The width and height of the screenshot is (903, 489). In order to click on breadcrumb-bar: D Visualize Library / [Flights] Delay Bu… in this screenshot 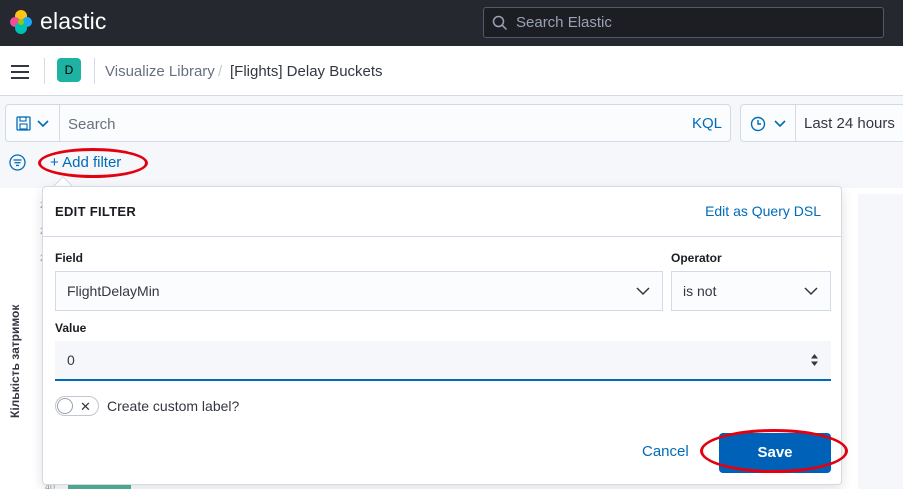, I will do `click(451, 71)`.